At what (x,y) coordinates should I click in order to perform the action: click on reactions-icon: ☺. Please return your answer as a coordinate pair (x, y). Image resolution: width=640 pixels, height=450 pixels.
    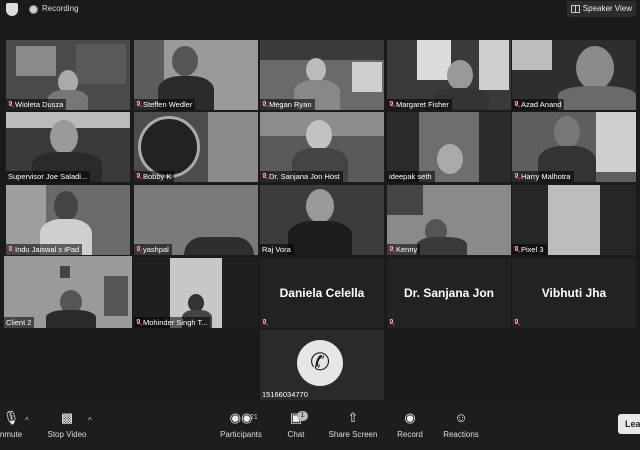
    Looking at the image, I should click on (461, 417).